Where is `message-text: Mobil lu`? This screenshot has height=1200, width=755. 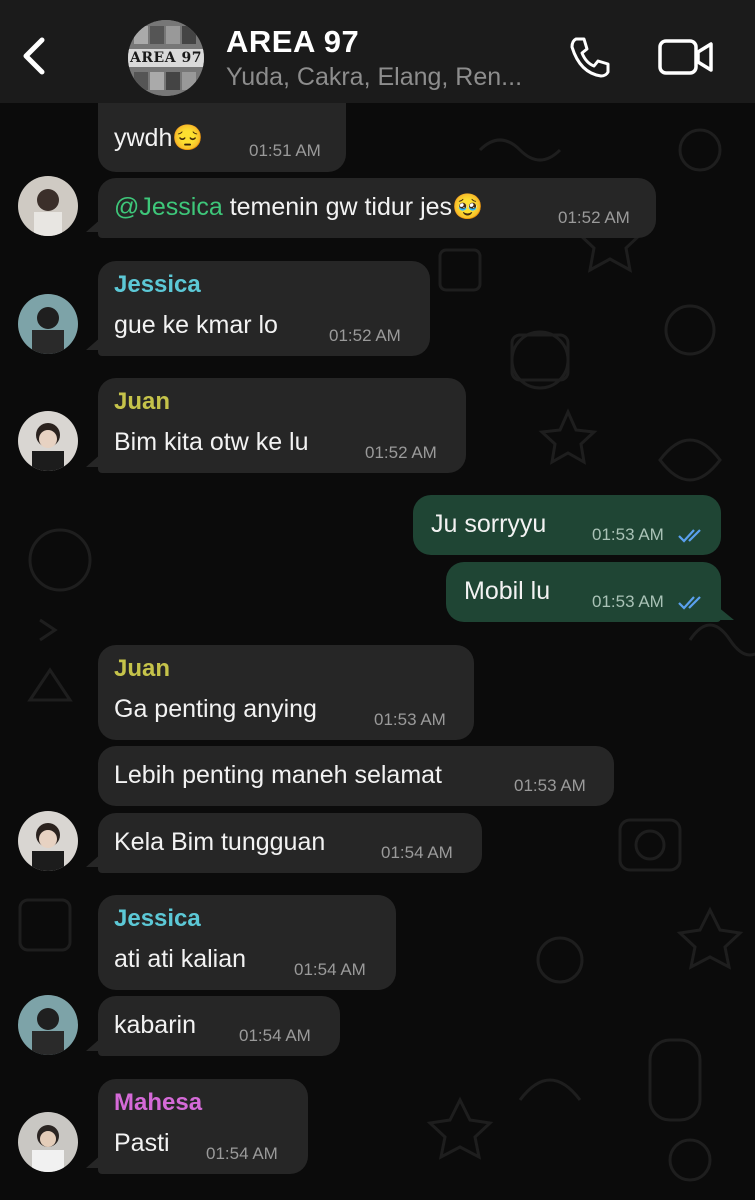
message-text: Mobil lu is located at coordinates (507, 591).